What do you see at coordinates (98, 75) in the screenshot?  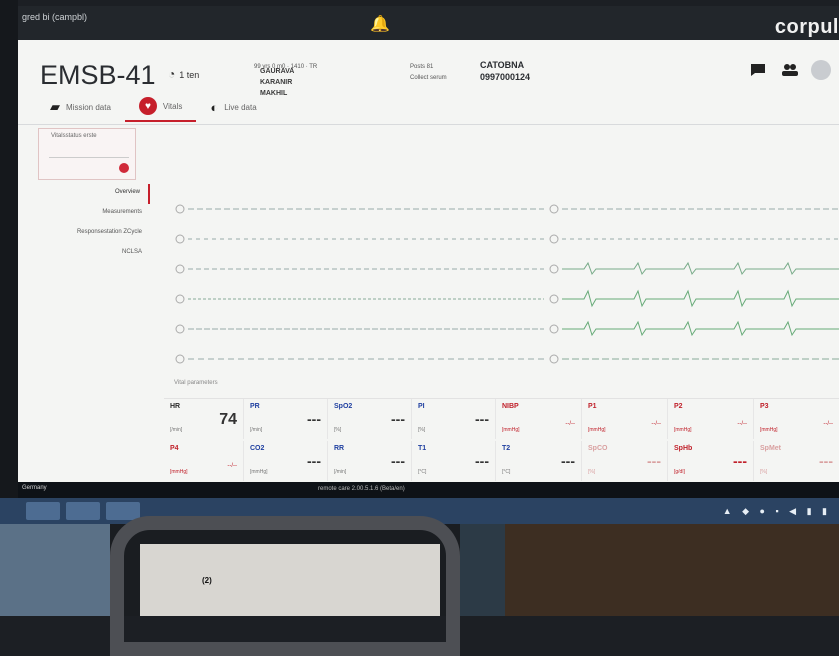 I see `device-id: EMSB-41` at bounding box center [98, 75].